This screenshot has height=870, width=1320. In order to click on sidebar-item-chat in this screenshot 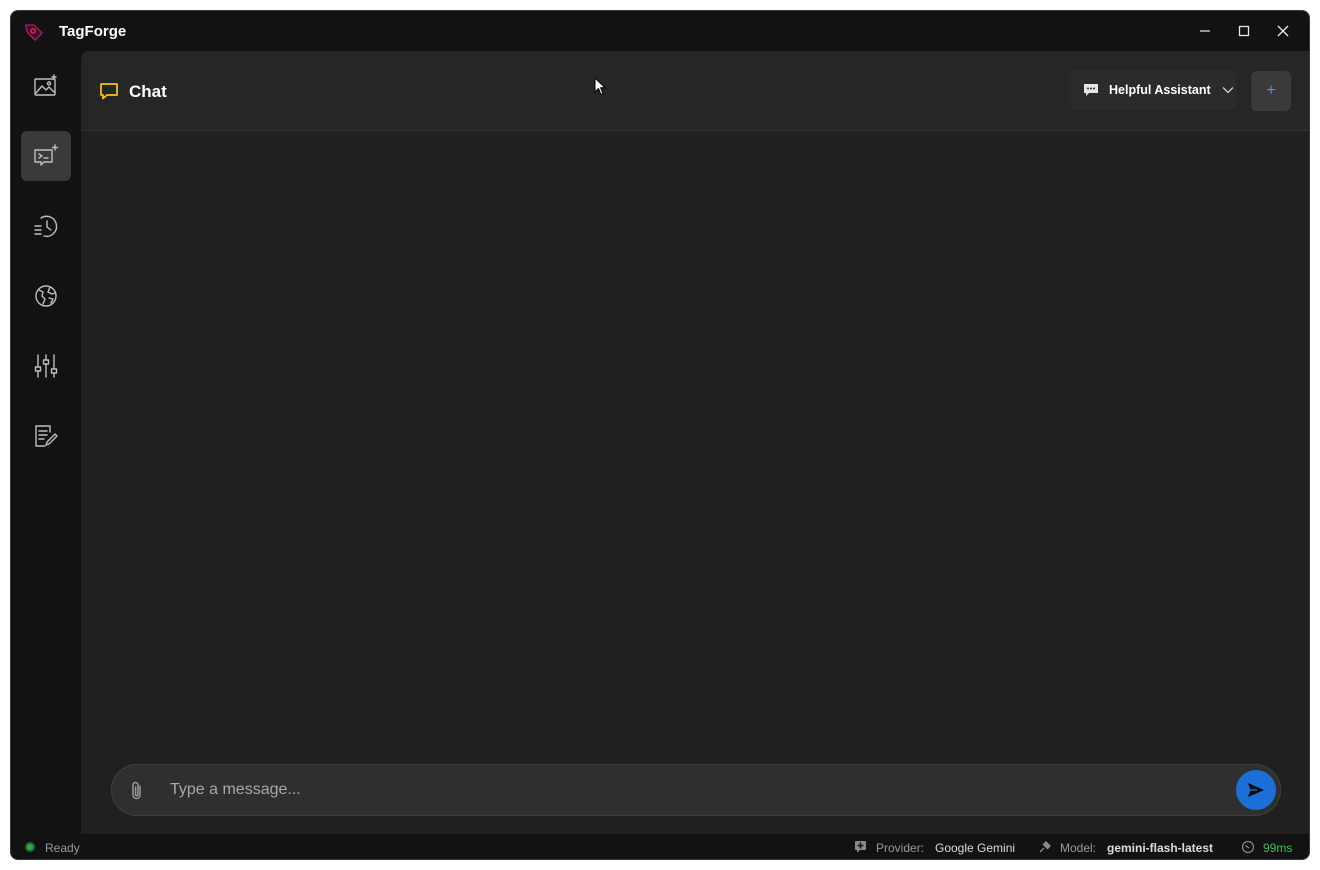, I will do `click(46, 156)`.